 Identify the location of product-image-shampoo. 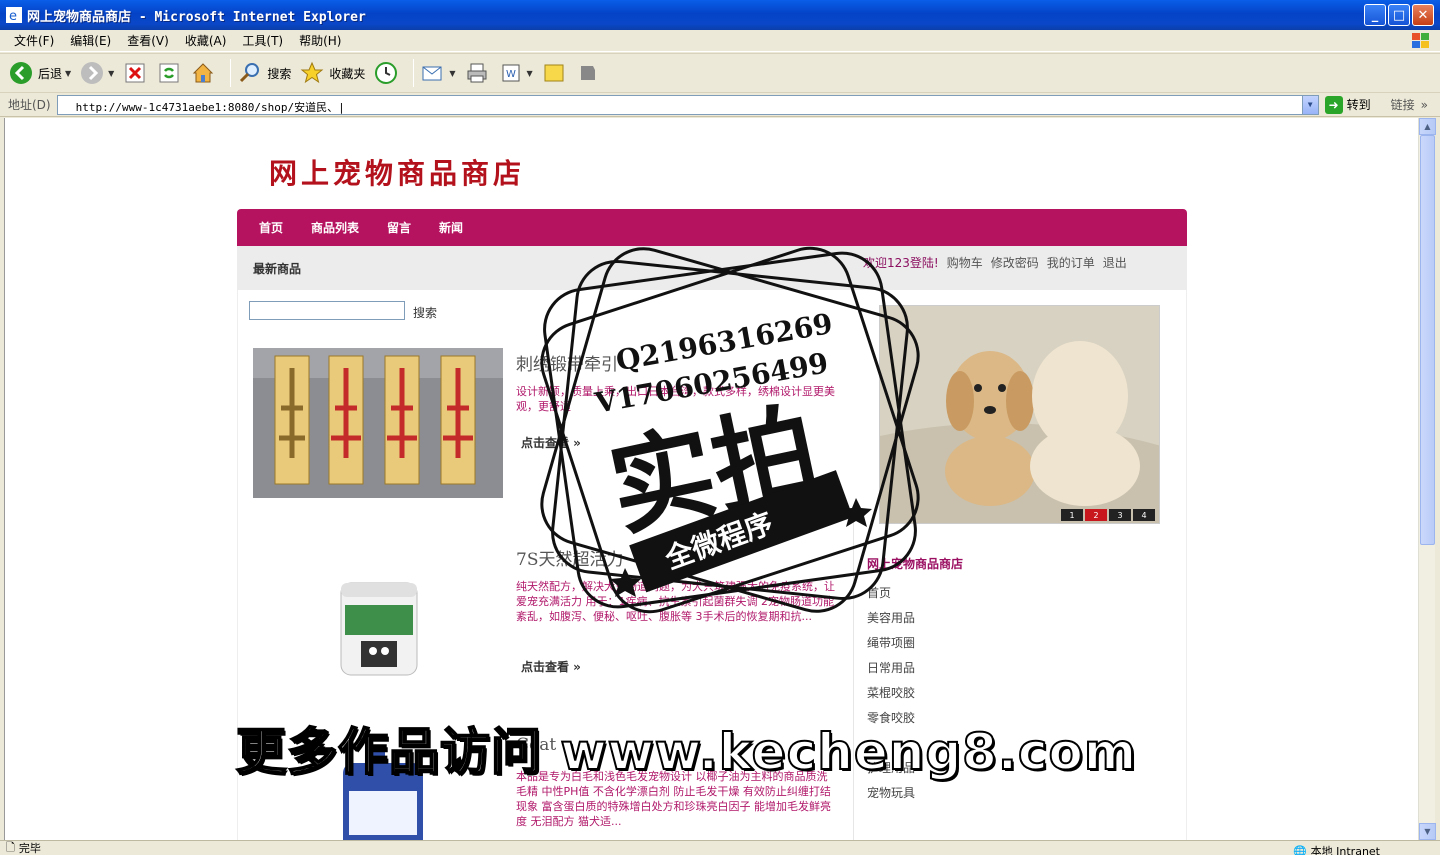
(378, 786).